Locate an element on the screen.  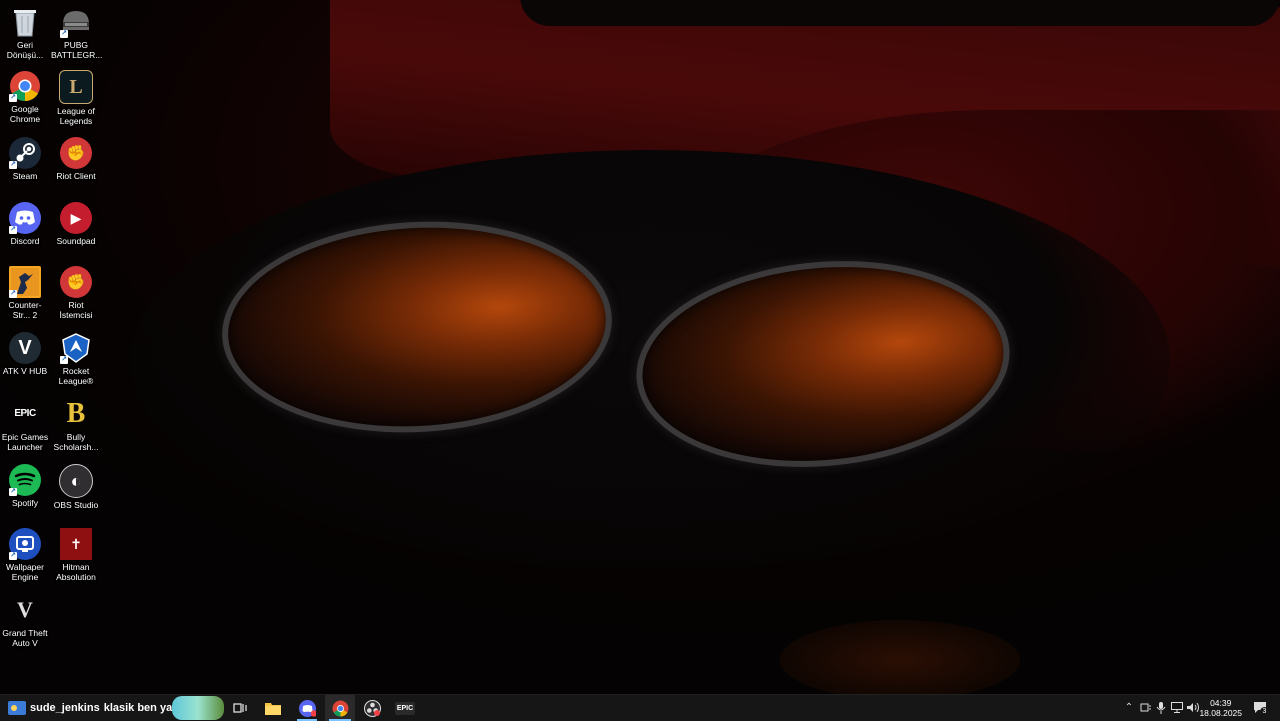
desktop-icon-gta-v: V Grand Theft Auto V is located at coordinates (25, 621).